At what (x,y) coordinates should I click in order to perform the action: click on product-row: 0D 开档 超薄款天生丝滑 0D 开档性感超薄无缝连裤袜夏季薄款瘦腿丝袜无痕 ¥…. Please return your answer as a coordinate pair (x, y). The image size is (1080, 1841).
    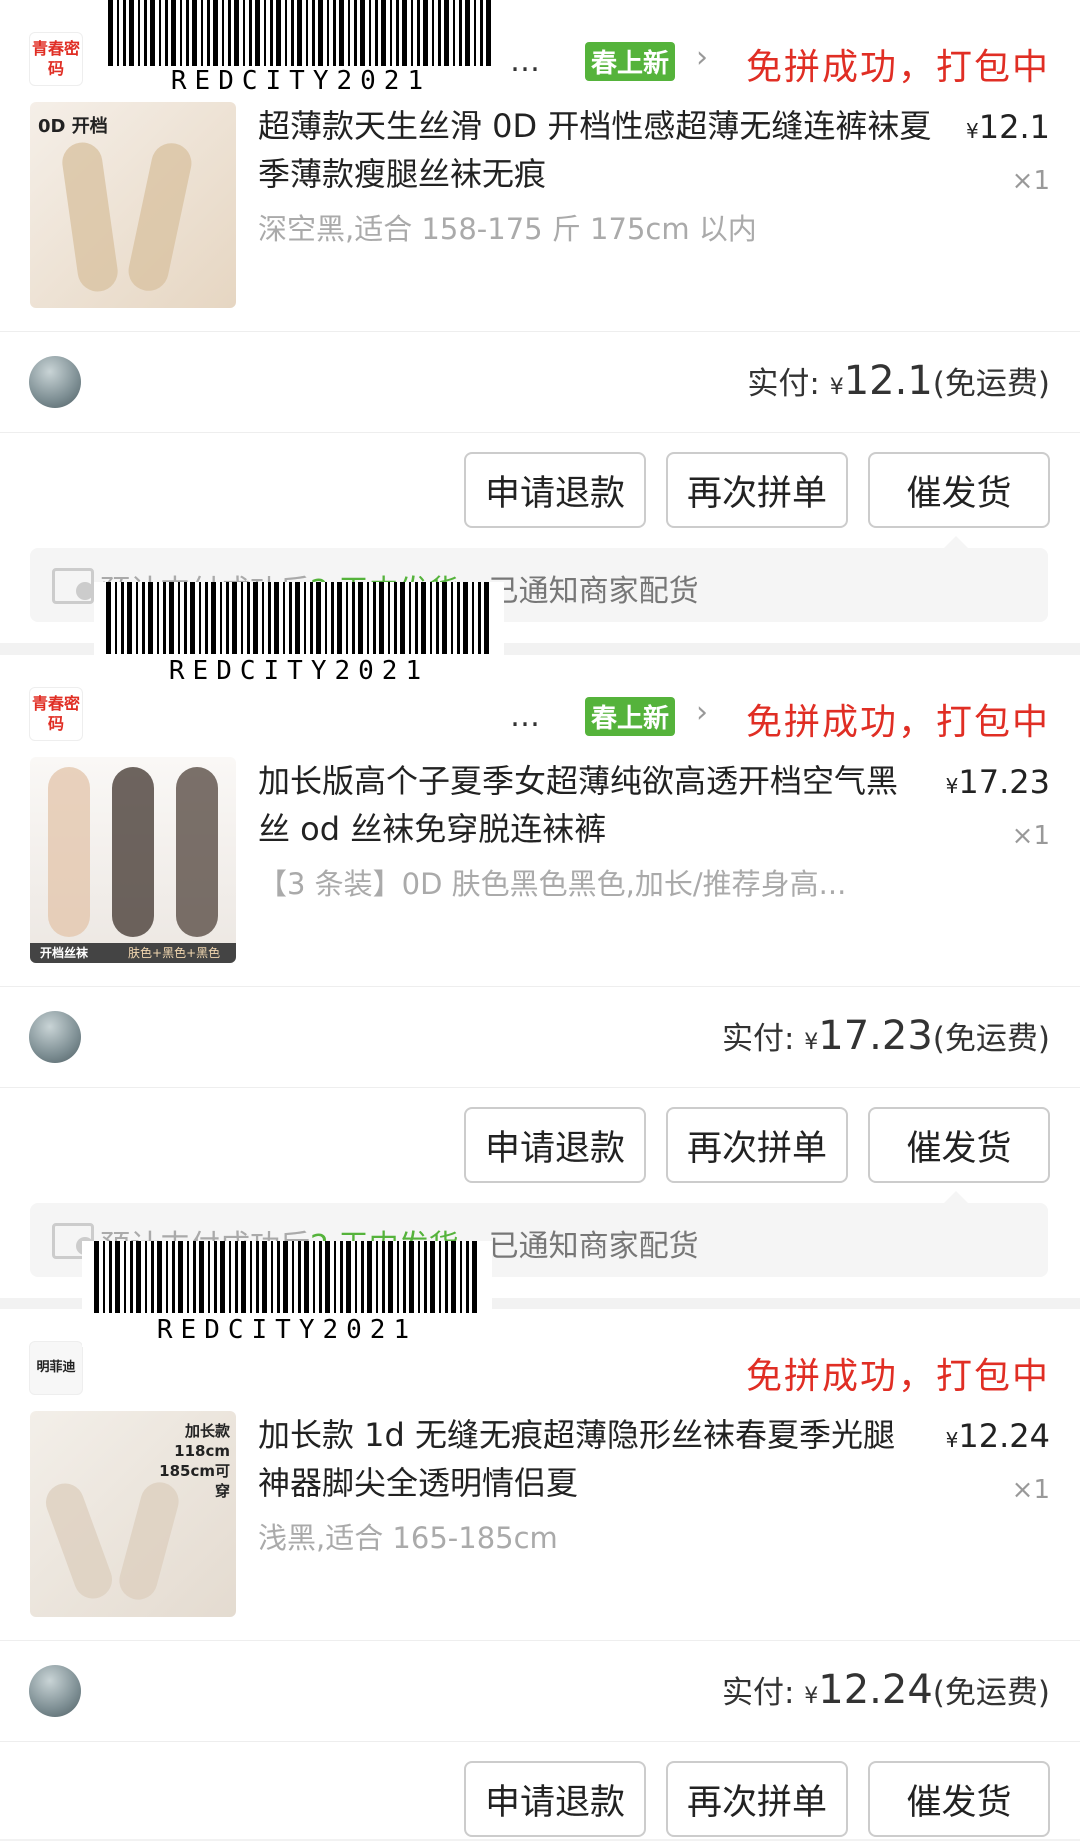
    Looking at the image, I should click on (540, 207).